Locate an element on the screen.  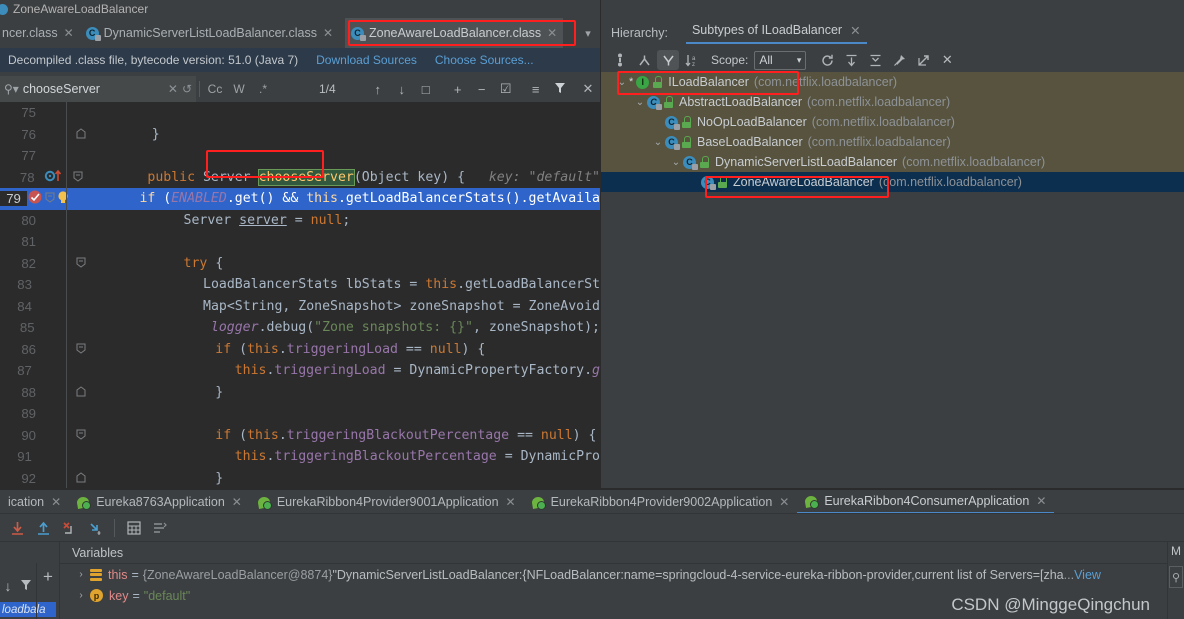
view-value-link: View is located at coordinates (1087, 575).